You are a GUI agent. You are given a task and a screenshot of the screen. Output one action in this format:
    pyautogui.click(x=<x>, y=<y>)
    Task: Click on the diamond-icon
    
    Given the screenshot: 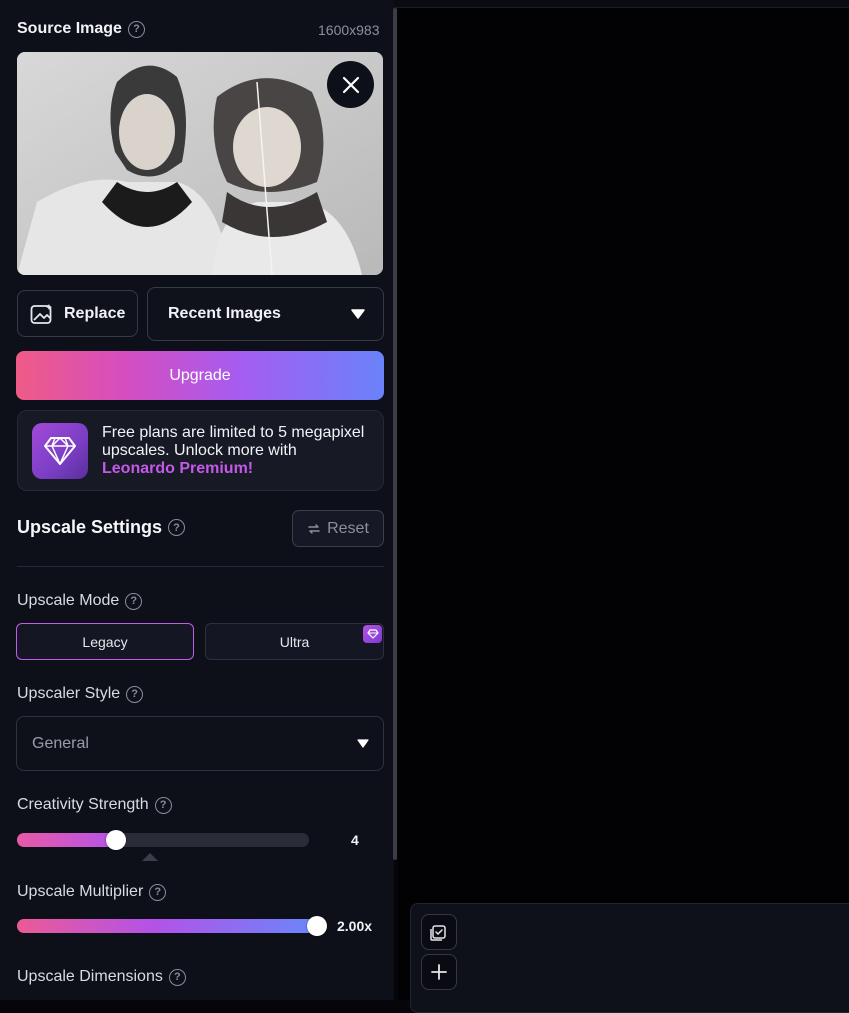 What is the action you would take?
    pyautogui.click(x=60, y=450)
    